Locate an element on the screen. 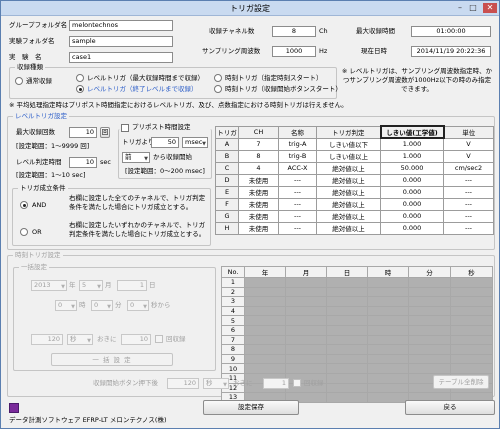 The height and width of the screenshot is (429, 500). trigger-cell-ch: 8 is located at coordinates (258, 156).